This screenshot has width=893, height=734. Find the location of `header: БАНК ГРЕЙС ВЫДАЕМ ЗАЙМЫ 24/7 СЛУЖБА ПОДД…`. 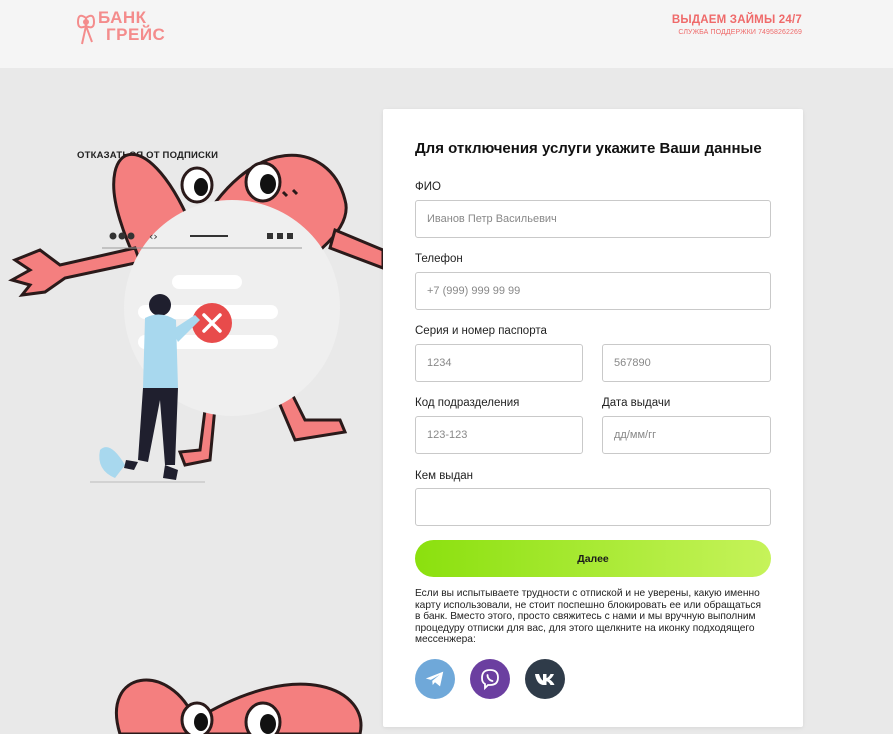

header: БАНК ГРЕЙС ВЫДАЕМ ЗАЙМЫ 24/7 СЛУЖБА ПОДД… is located at coordinates (446, 34).